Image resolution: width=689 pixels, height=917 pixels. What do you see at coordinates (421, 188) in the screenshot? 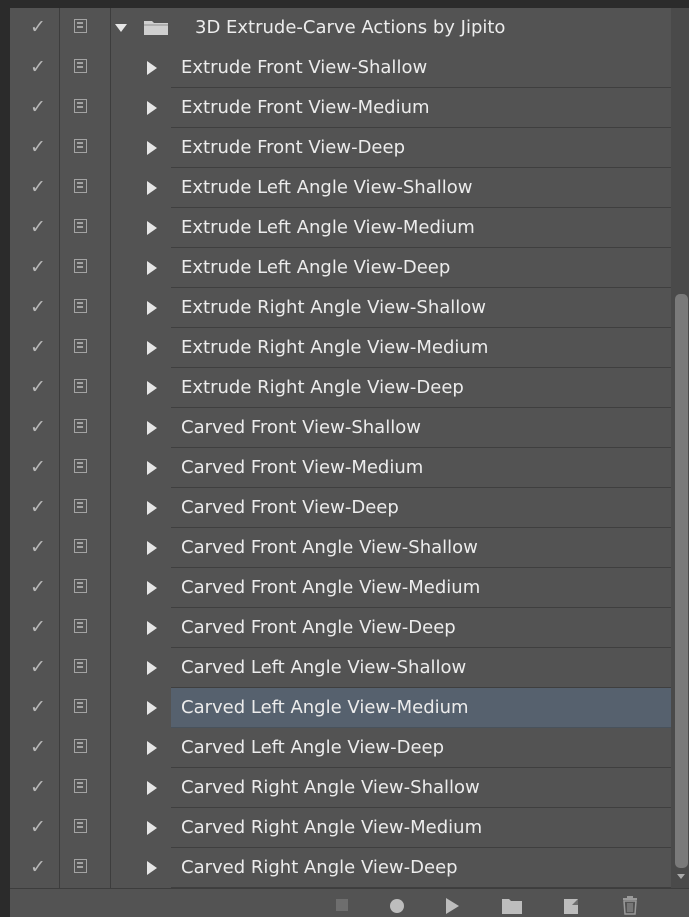
I see `action-label-cell: Extrude Left Angle View-Shallow` at bounding box center [421, 188].